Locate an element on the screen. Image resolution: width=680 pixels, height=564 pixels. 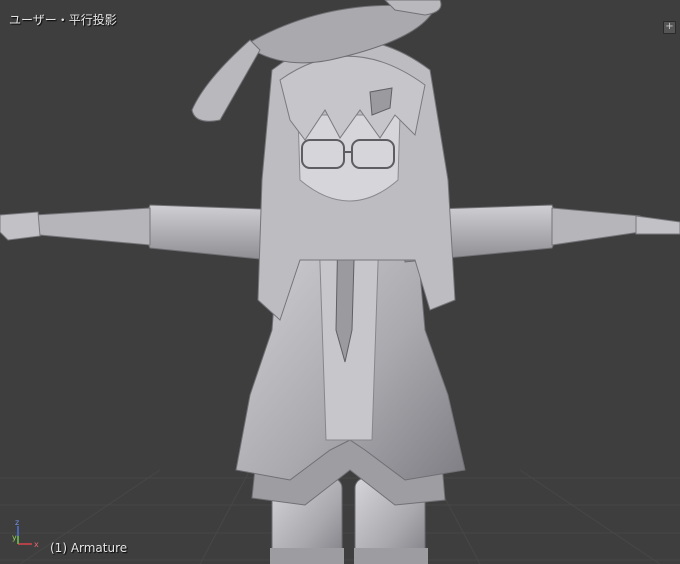
axis-z-label: z is located at coordinates (17, 522).